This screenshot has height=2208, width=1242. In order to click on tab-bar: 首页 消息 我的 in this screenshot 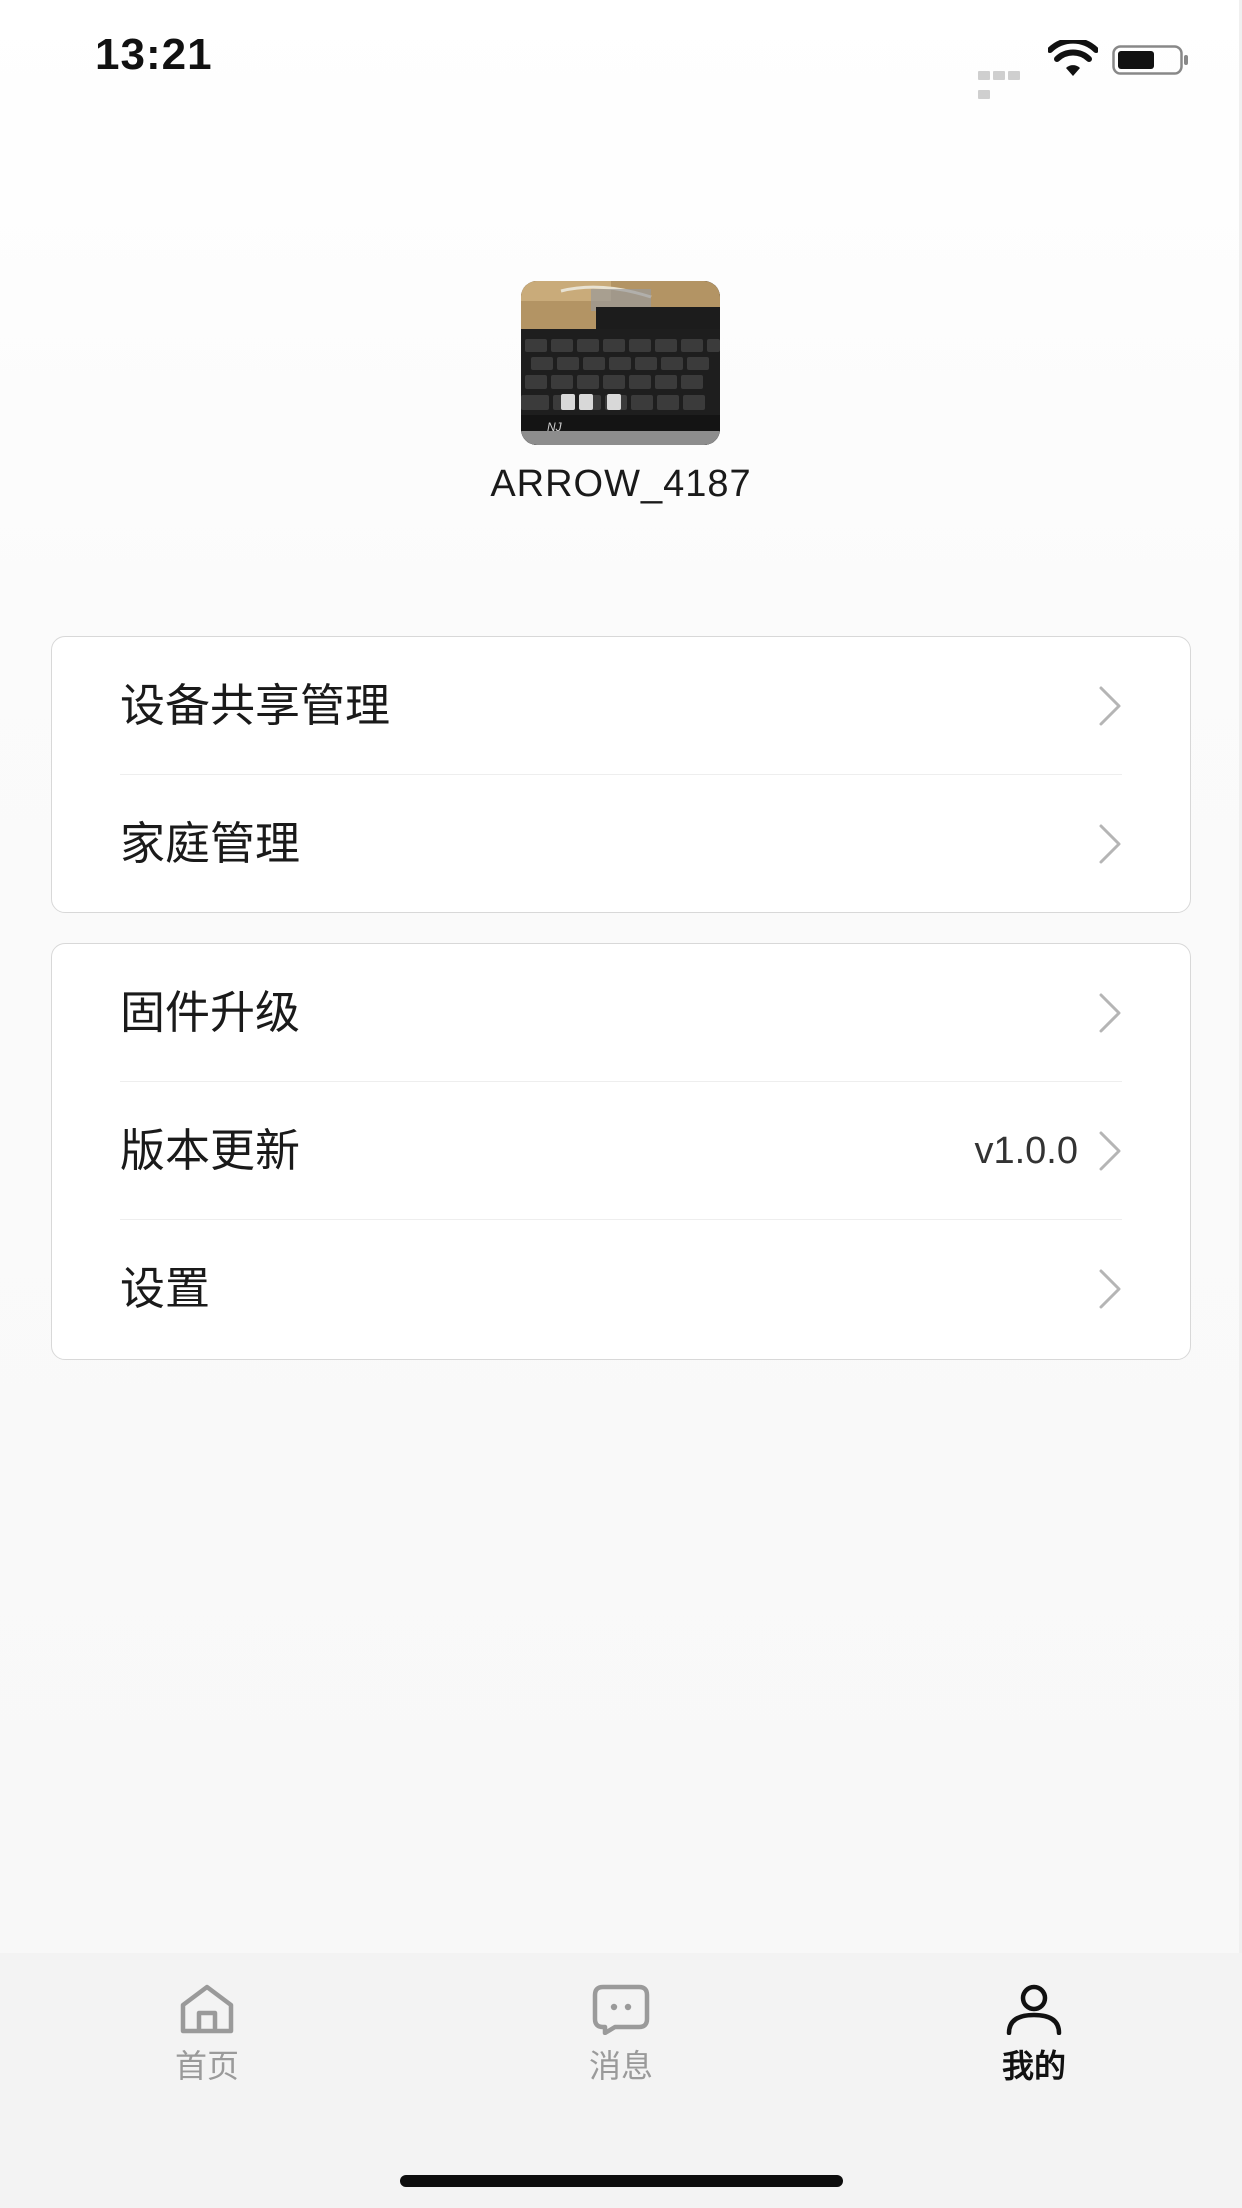, I will do `click(621, 2080)`.